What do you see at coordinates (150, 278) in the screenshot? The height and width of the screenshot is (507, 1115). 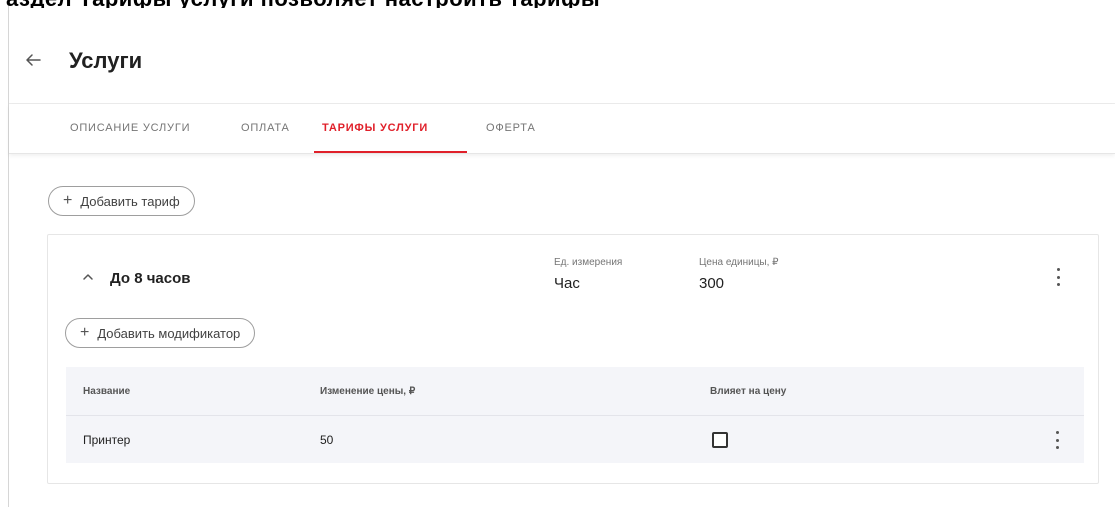 I see `tariff-name: До 8 часов` at bounding box center [150, 278].